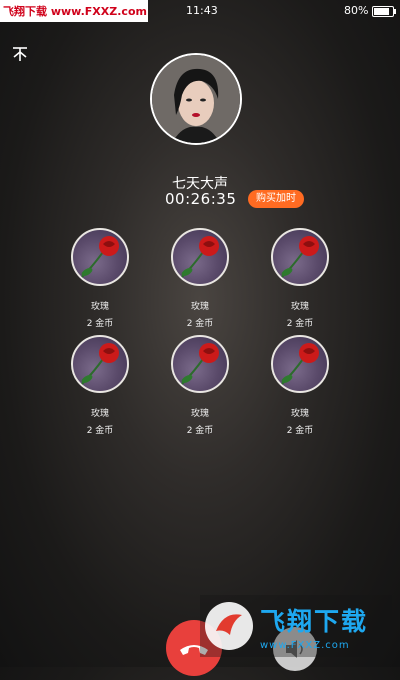 The image size is (400, 680). I want to click on bottom-watermark: 飞翔下载 www.FXXZ.com, so click(296, 626).